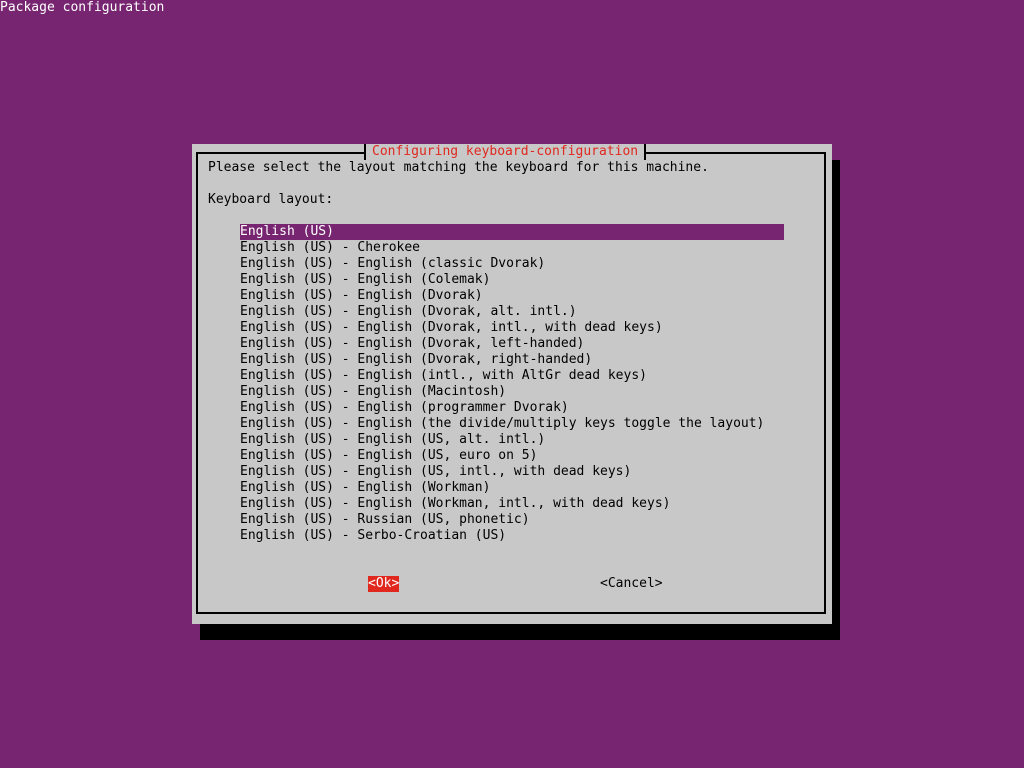 The image size is (1024, 768). I want to click on backtitle: Package configuration, so click(82, 7).